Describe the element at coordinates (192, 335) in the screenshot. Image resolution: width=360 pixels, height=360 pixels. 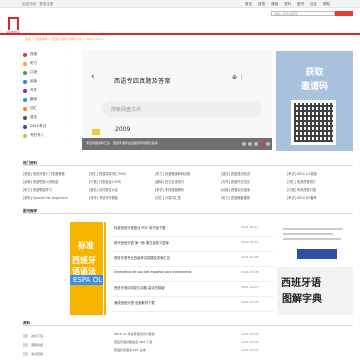
I see `list-item: DELE A2 考试真题及听力音频 2021-03-05` at that location.